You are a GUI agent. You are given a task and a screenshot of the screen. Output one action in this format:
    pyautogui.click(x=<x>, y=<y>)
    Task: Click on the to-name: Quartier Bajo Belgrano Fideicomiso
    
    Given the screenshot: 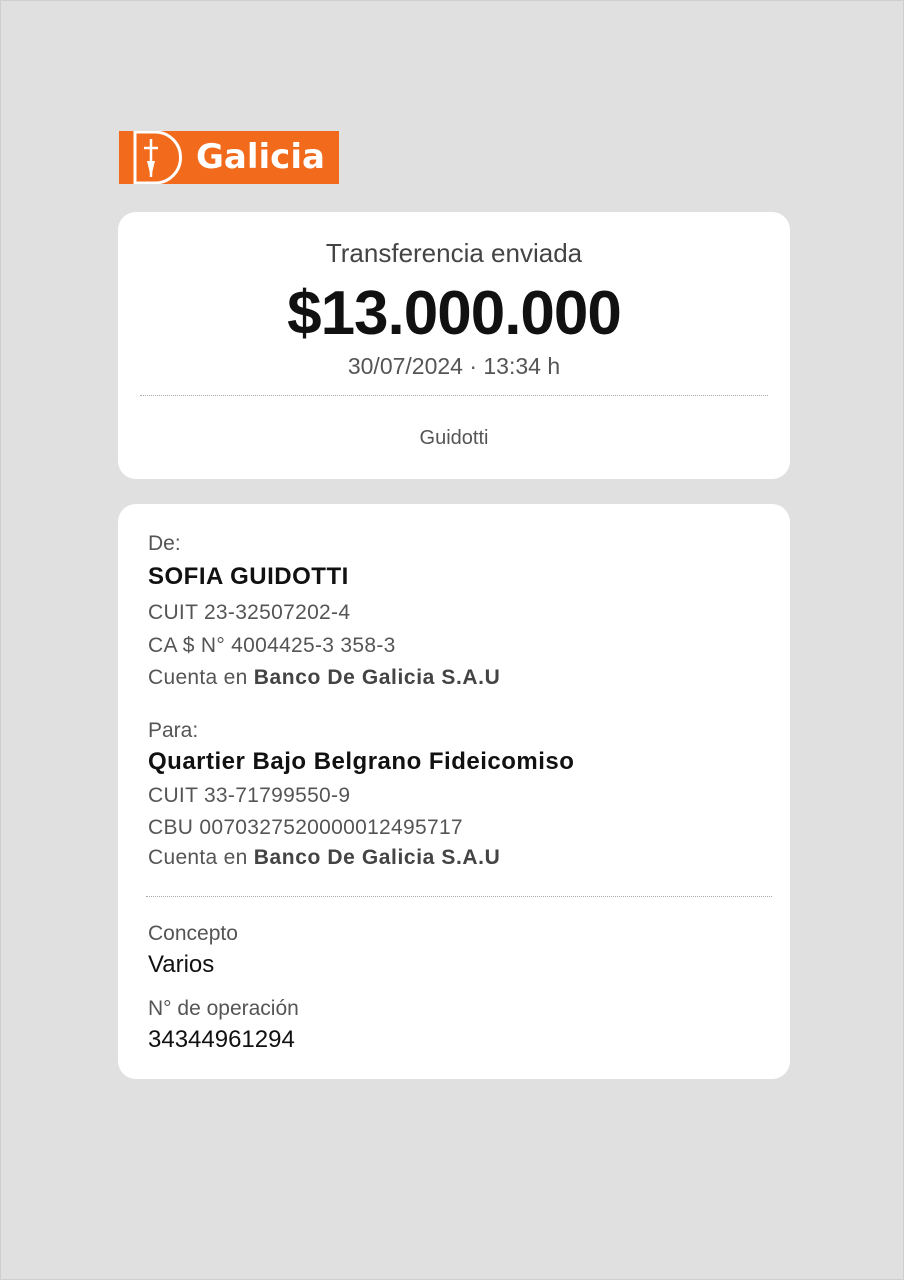 What is the action you would take?
    pyautogui.click(x=361, y=761)
    